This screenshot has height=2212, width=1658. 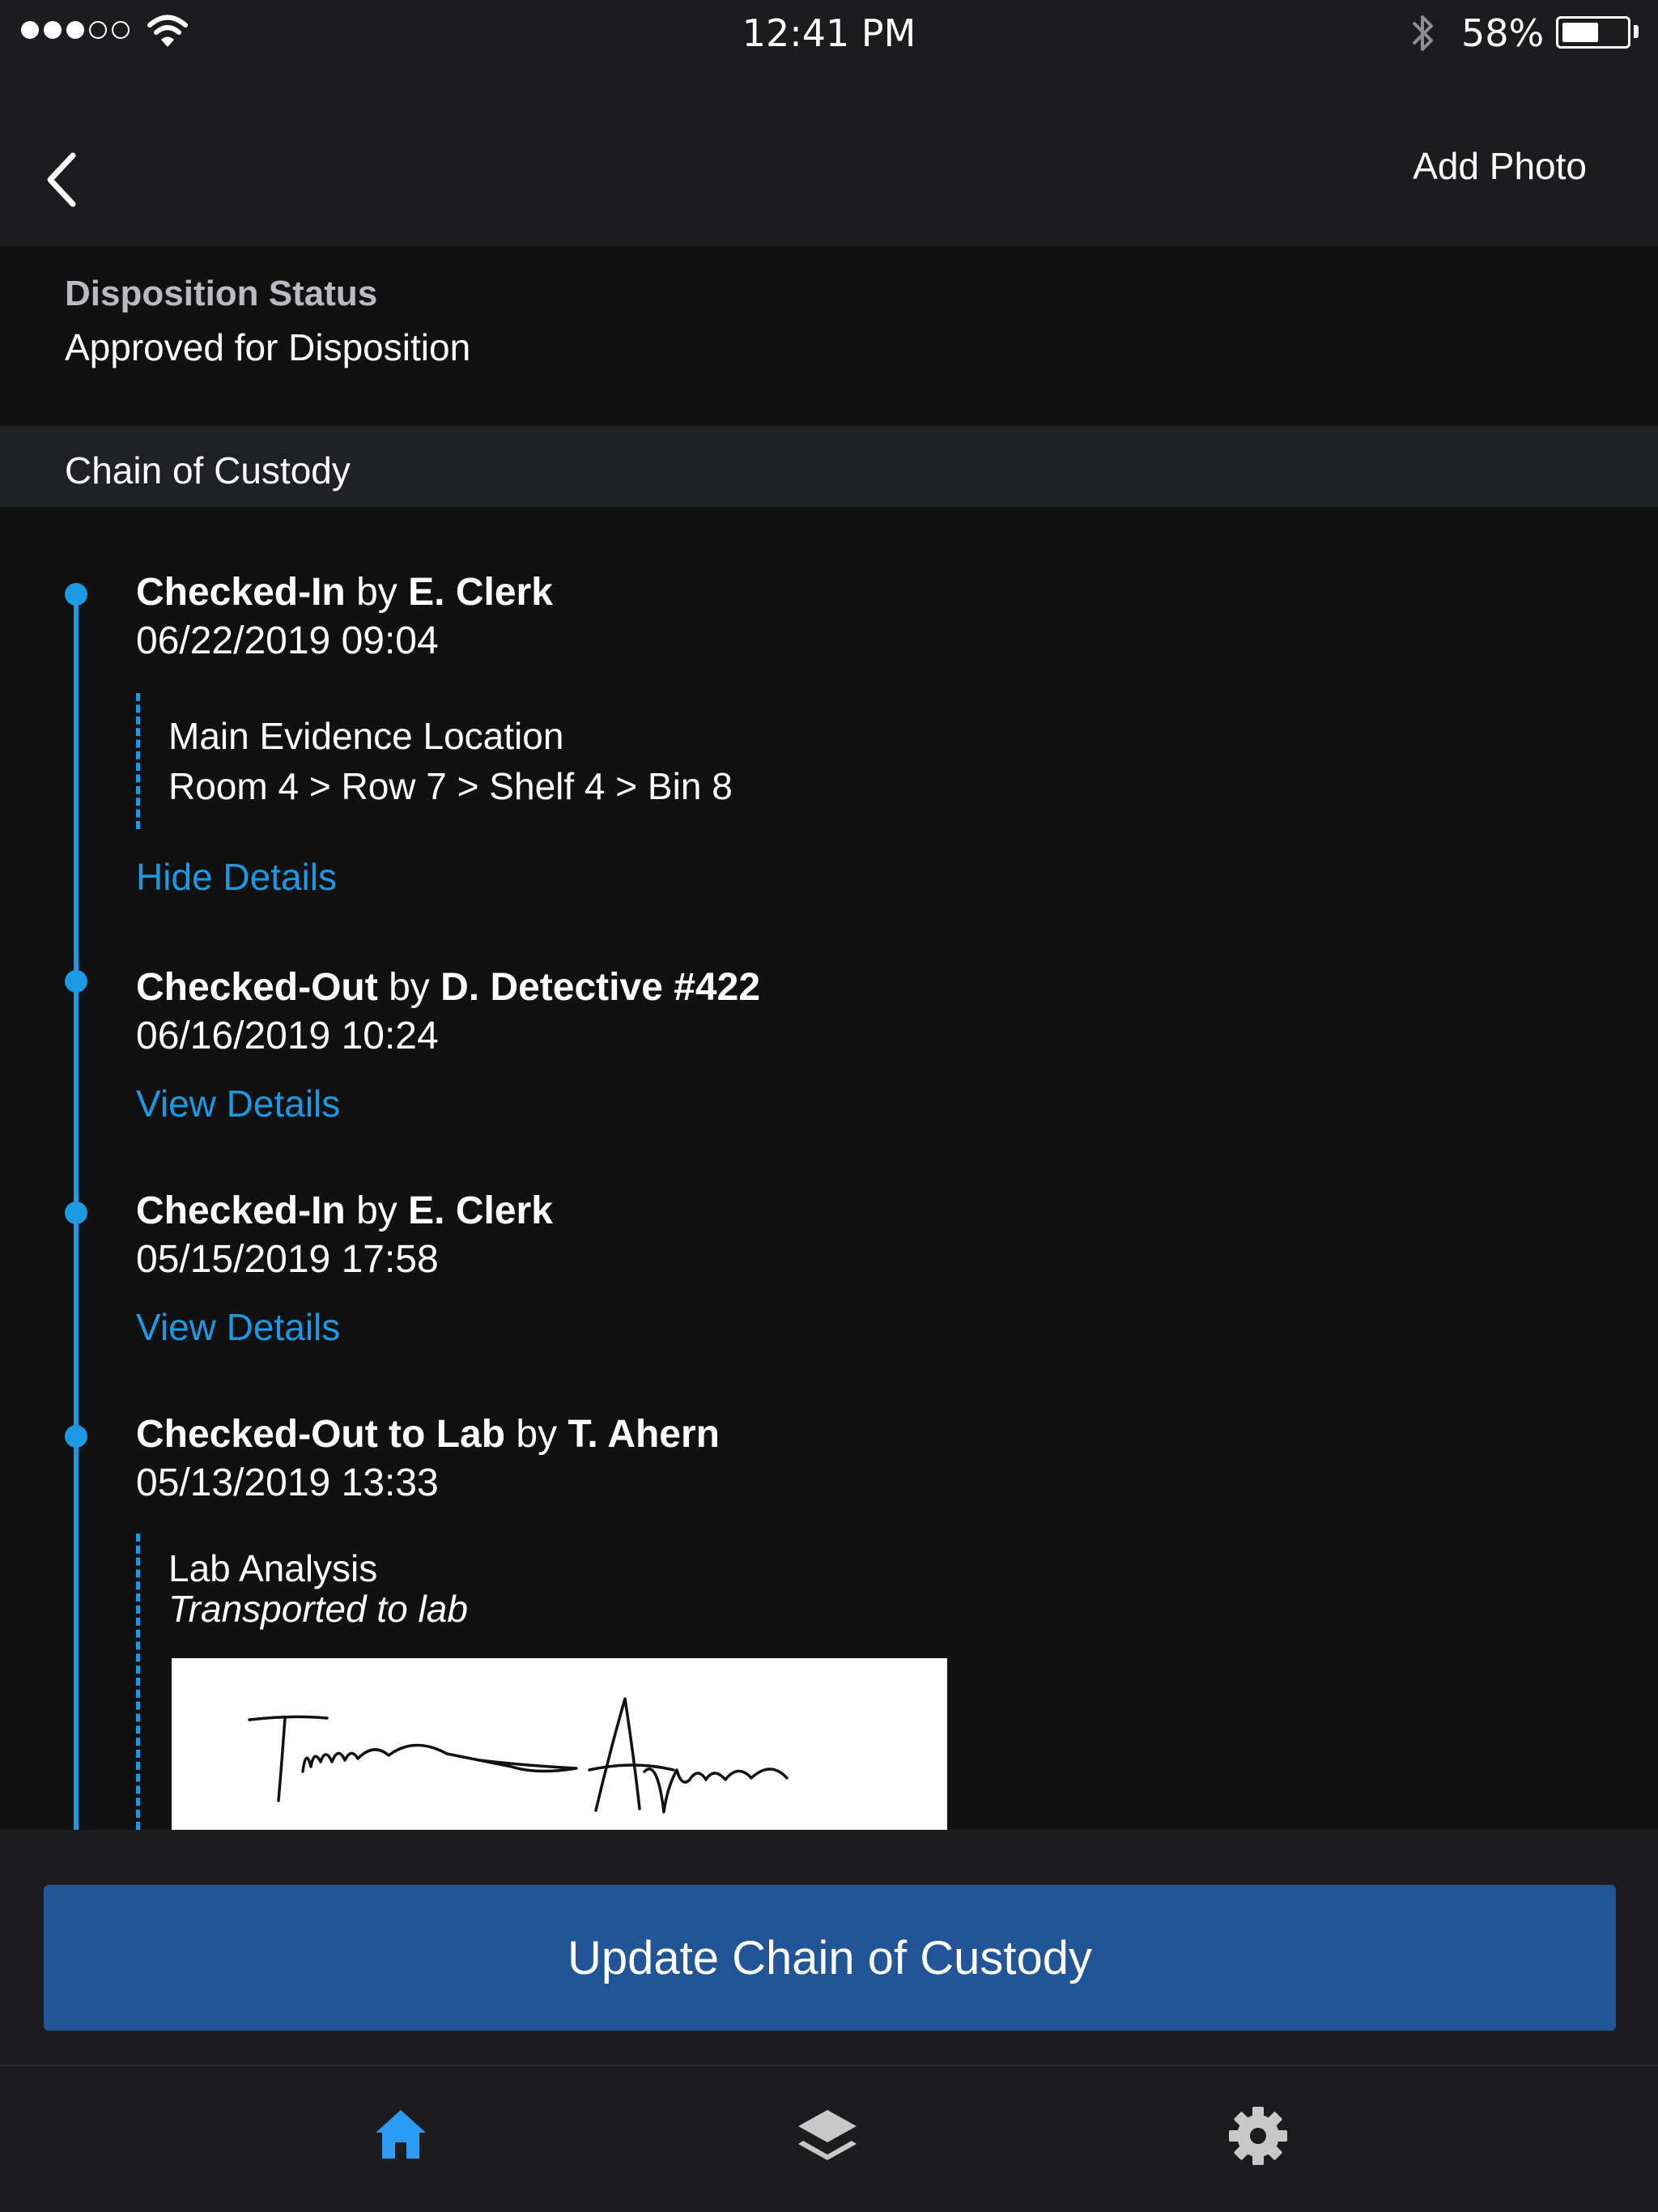 I want to click on event-datetime: 05/15/2019 17:58, so click(x=287, y=1260).